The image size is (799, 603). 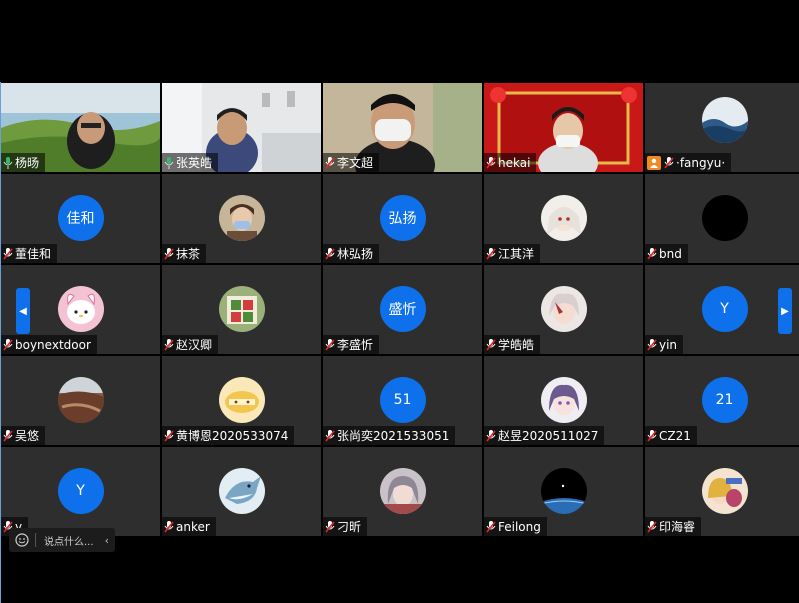 I want to click on next-page-button: ▶, so click(x=785, y=311).